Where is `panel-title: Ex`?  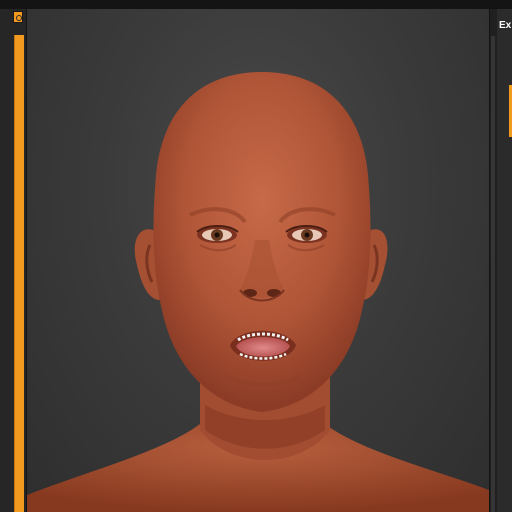 panel-title: Ex is located at coordinates (505, 25).